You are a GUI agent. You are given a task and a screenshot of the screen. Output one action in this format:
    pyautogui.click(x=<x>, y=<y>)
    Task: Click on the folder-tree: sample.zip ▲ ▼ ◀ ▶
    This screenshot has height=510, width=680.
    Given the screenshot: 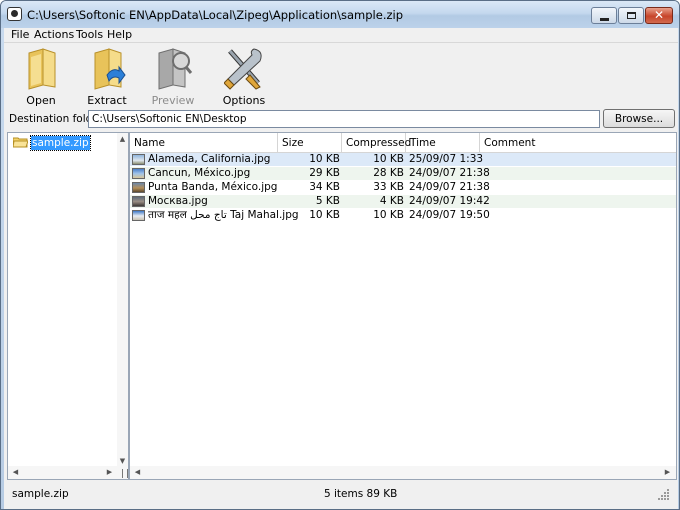 What is the action you would take?
    pyautogui.click(x=68, y=306)
    